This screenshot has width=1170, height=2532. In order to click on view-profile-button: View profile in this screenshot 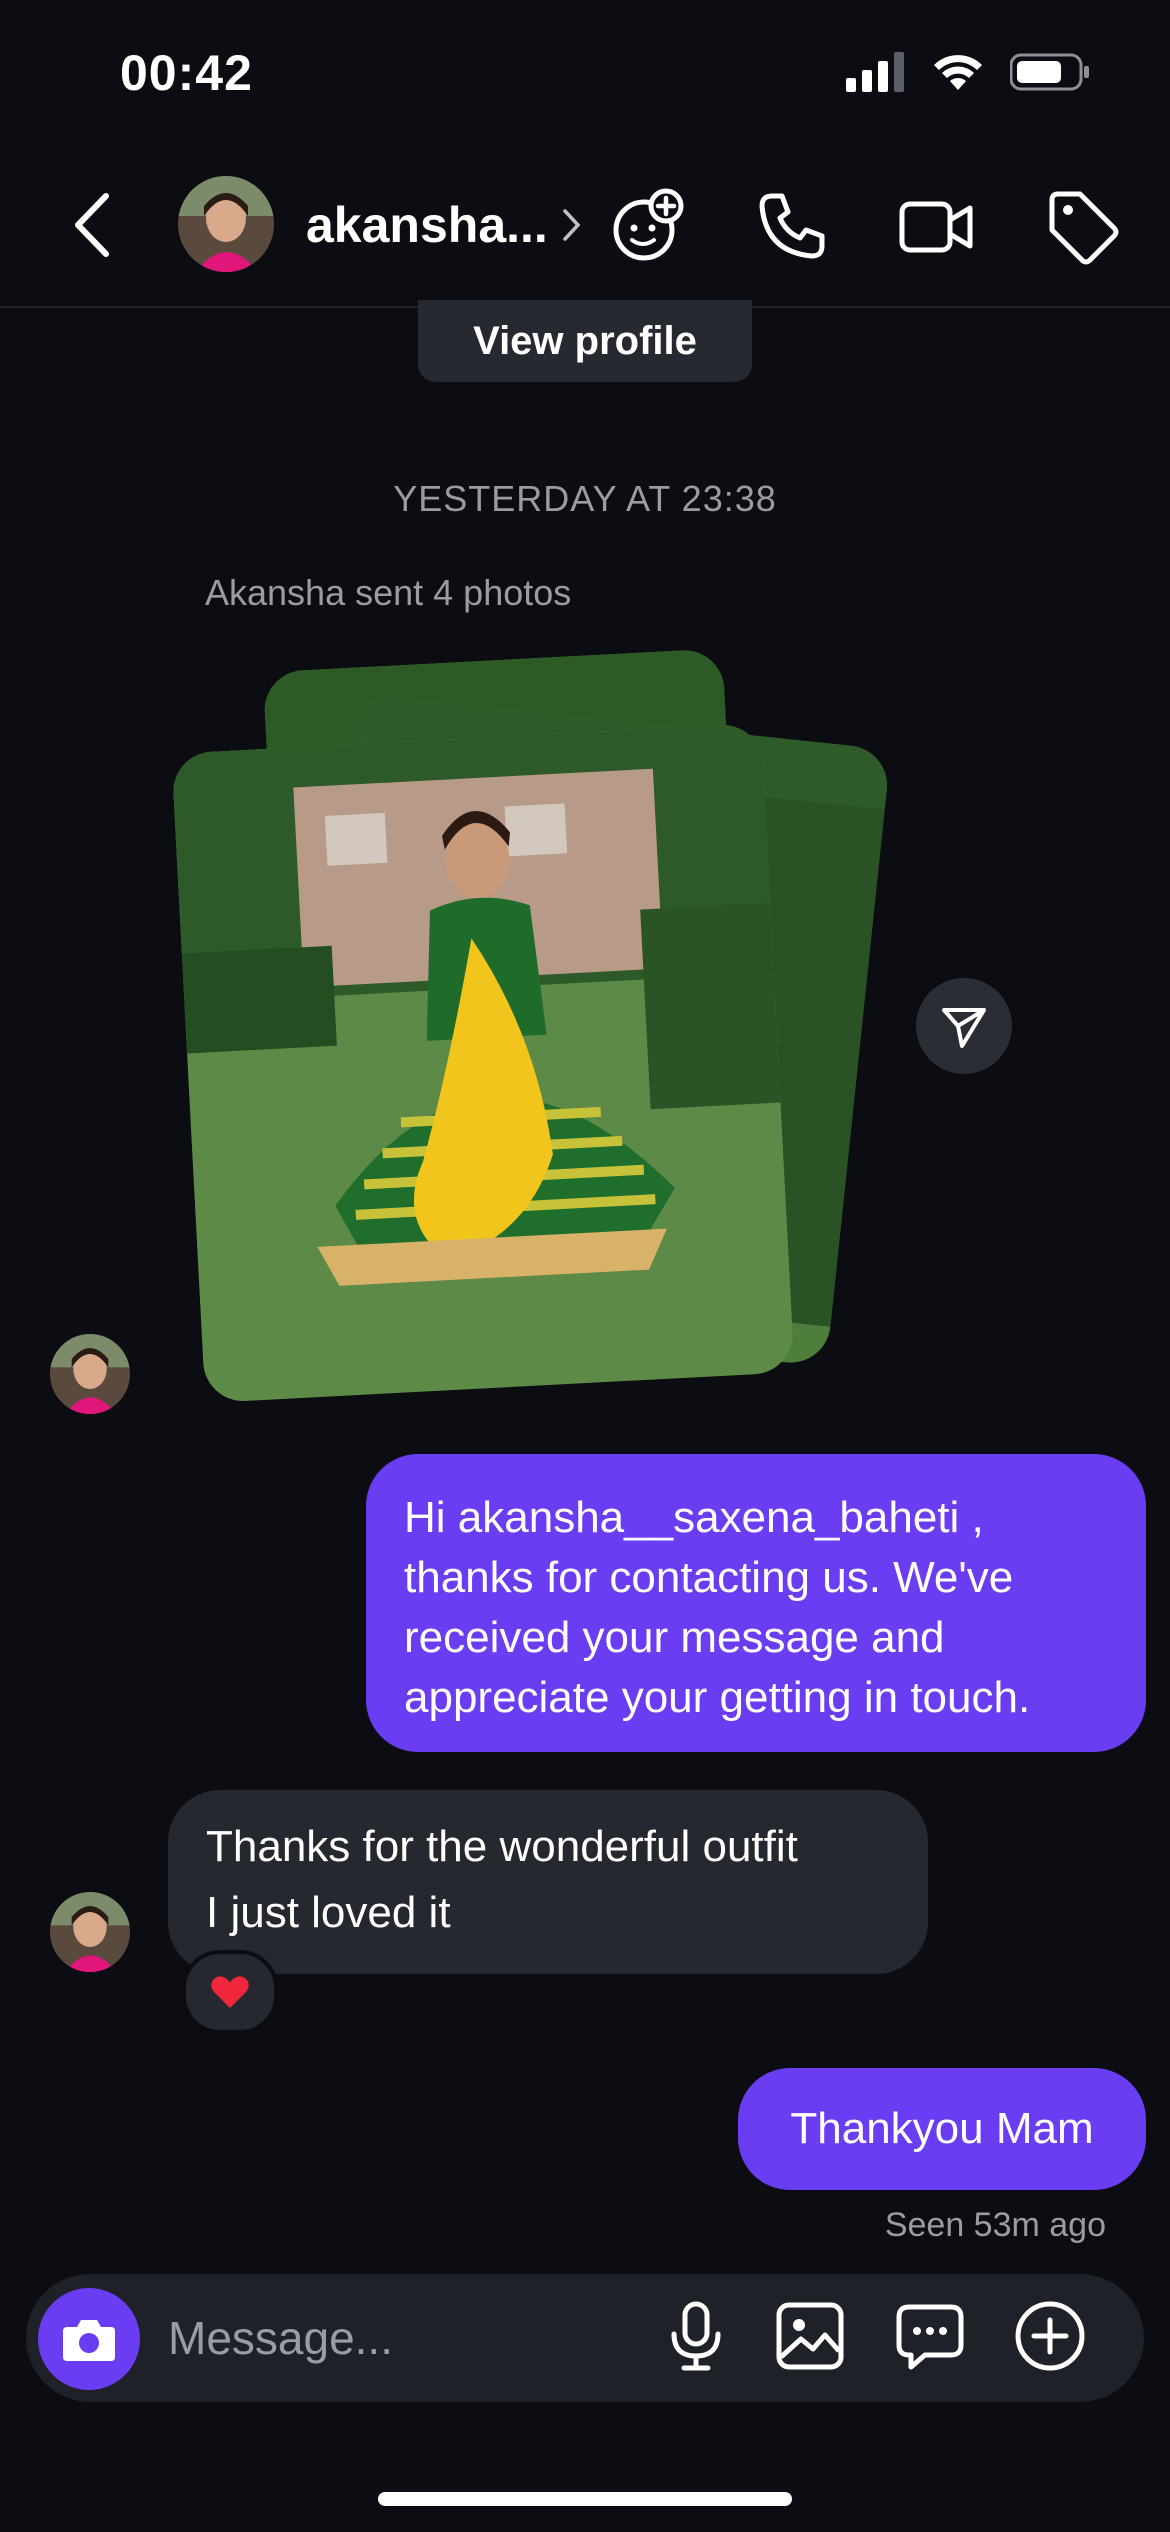, I will do `click(585, 341)`.